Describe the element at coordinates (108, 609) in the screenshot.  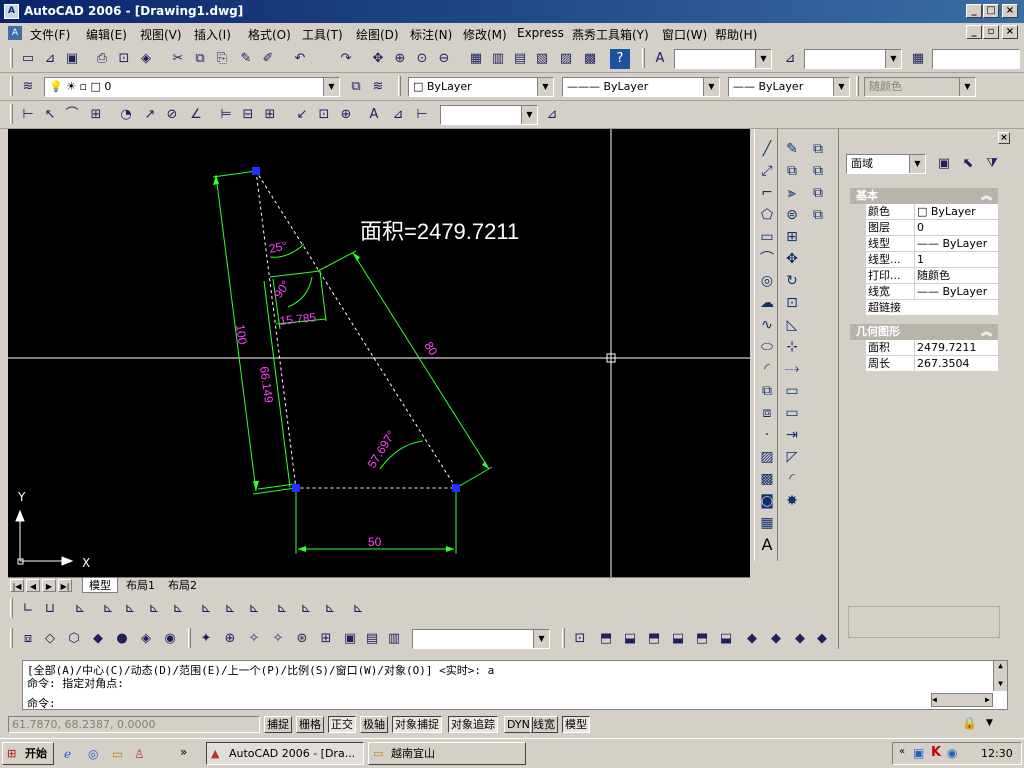
I see `ucs-face-icon: ⊾` at that location.